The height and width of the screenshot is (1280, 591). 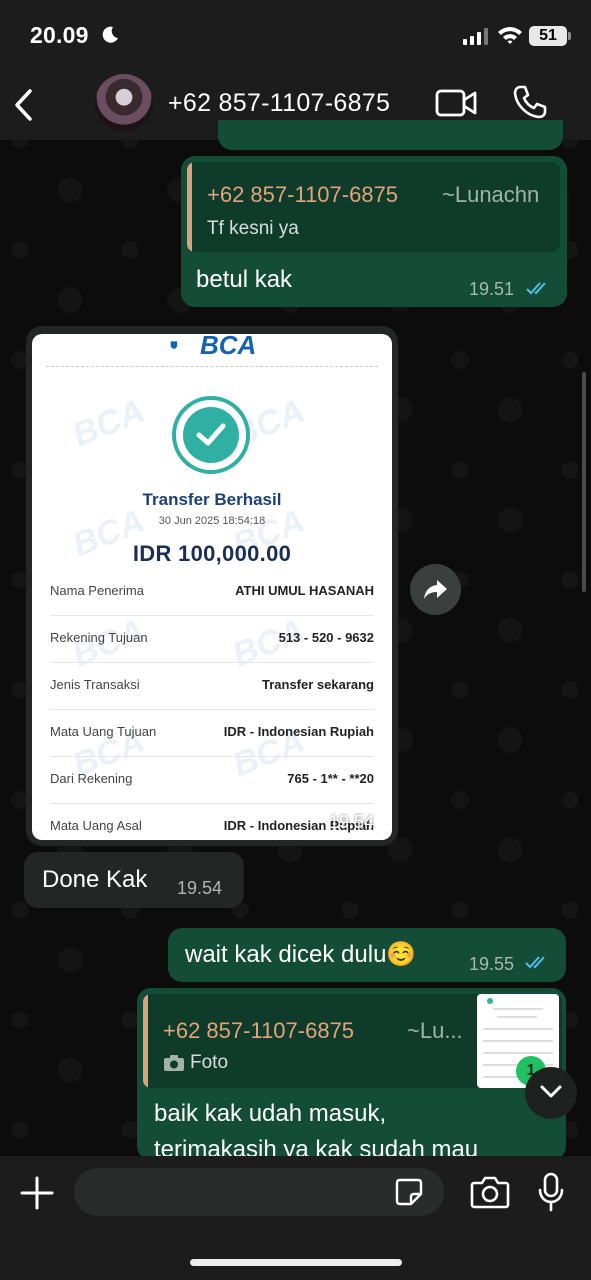 What do you see at coordinates (352, 822) in the screenshot?
I see `image-message-time: 19.54` at bounding box center [352, 822].